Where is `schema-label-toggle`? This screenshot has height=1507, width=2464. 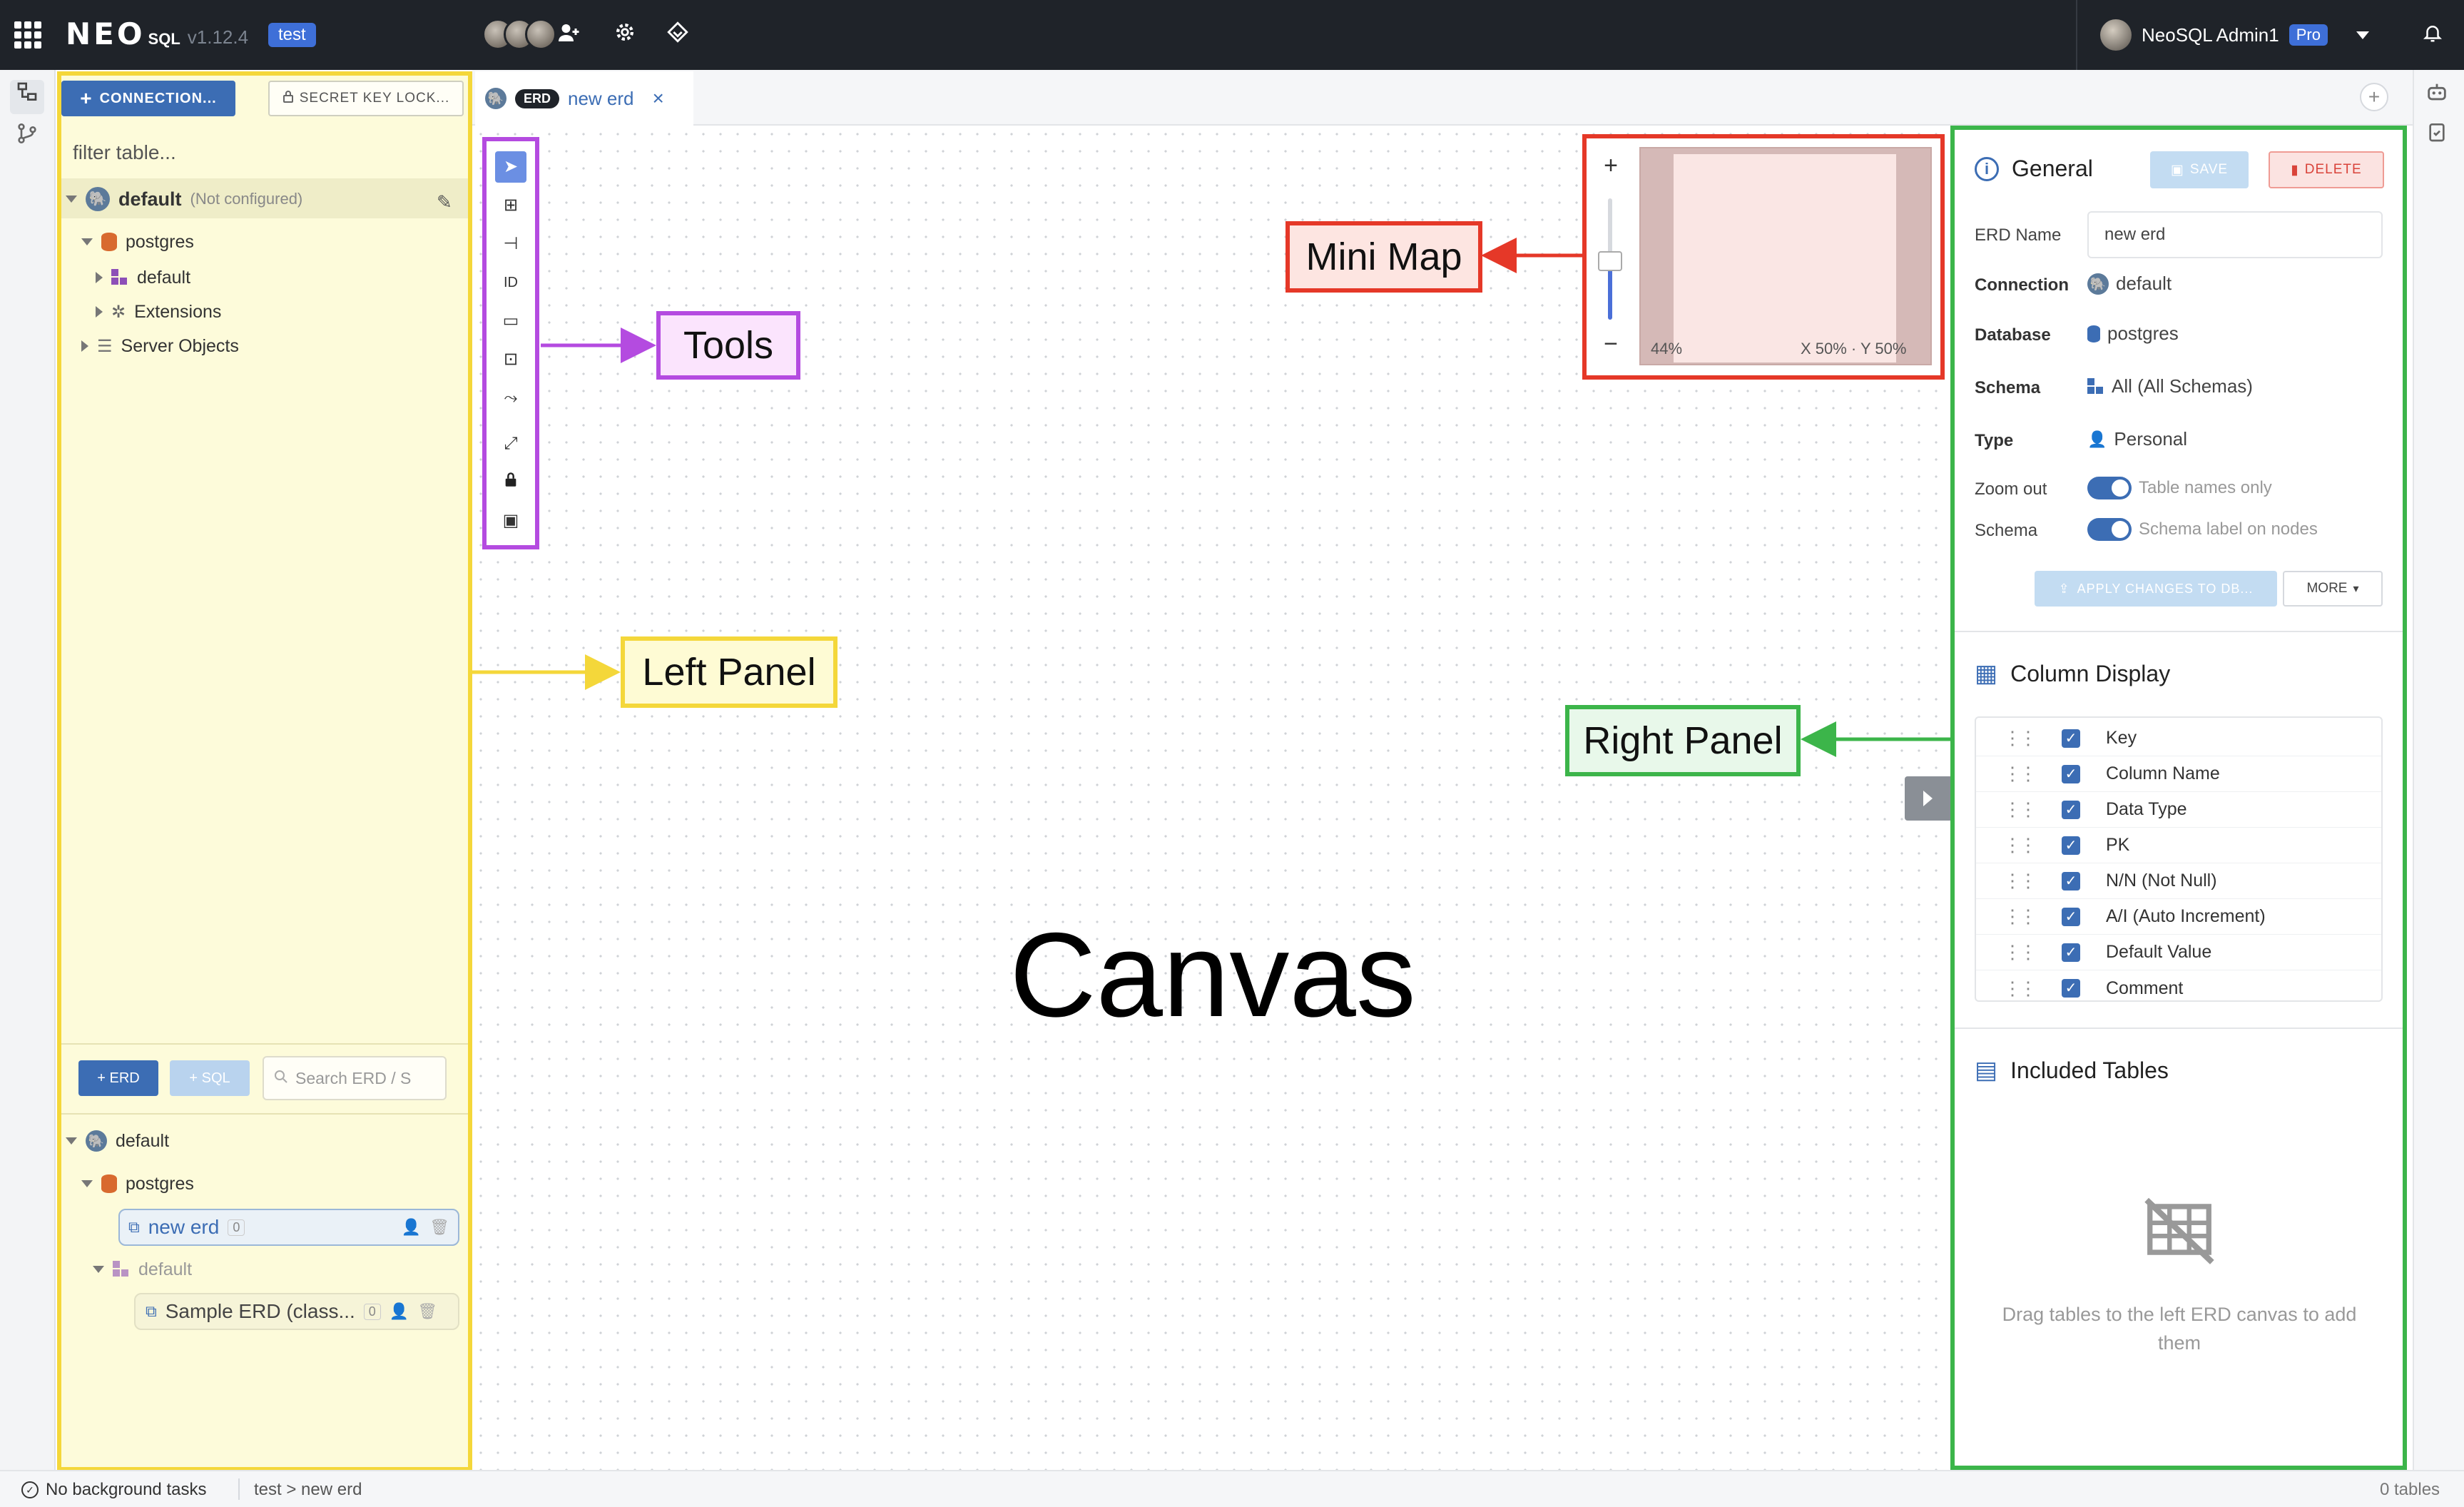 schema-label-toggle is located at coordinates (2109, 529).